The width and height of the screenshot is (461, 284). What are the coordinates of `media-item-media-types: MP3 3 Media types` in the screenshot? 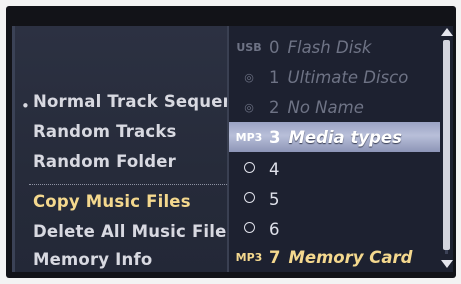 It's located at (335, 137).